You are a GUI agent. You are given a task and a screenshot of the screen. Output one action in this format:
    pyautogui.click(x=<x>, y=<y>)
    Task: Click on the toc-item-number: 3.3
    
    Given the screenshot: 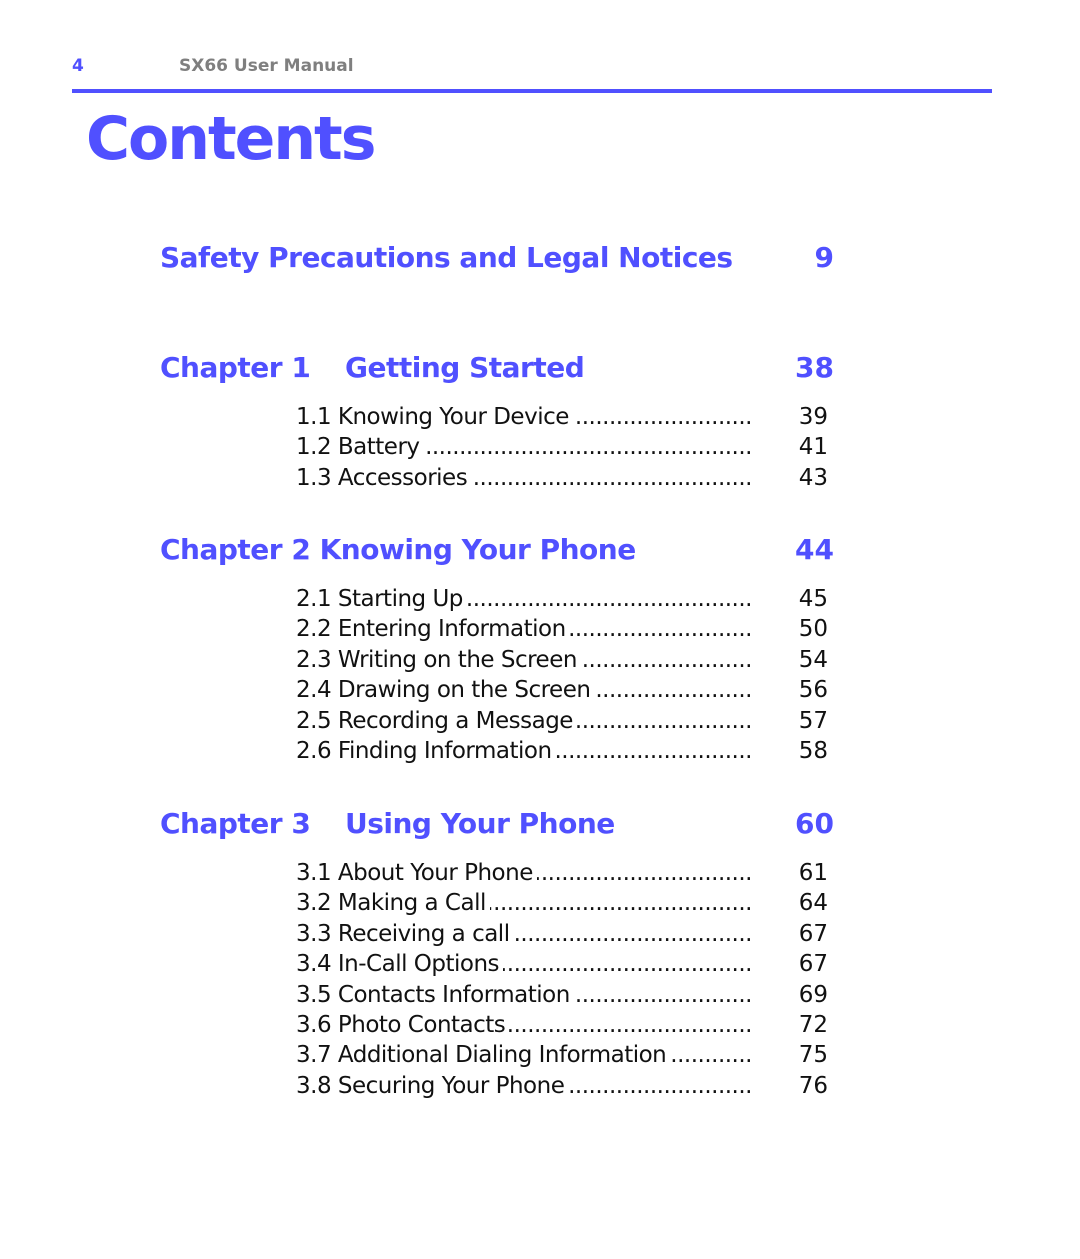 What is the action you would take?
    pyautogui.click(x=314, y=933)
    